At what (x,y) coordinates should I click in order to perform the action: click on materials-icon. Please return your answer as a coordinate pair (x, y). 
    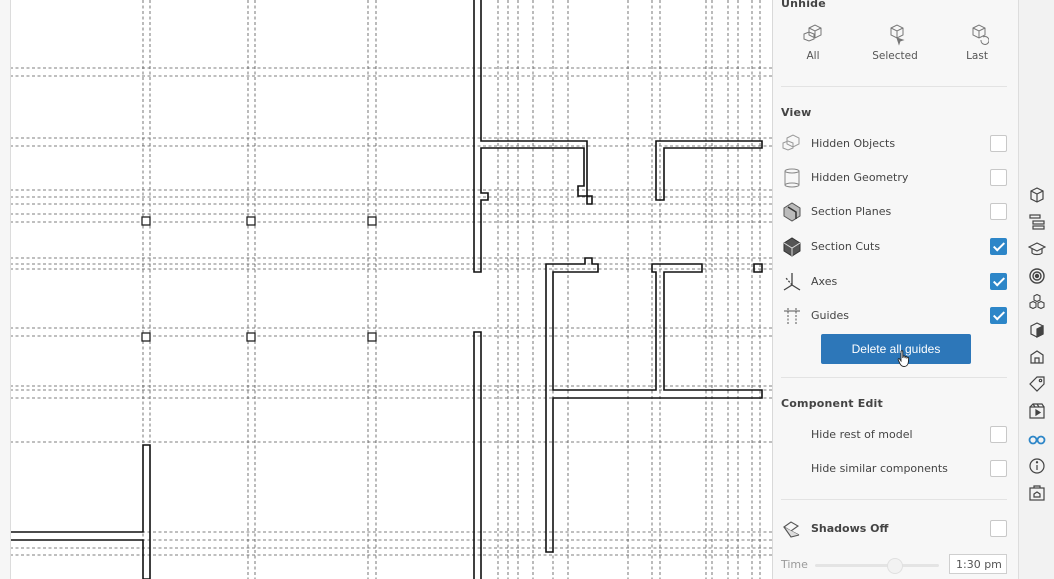
    Looking at the image, I should click on (1037, 276).